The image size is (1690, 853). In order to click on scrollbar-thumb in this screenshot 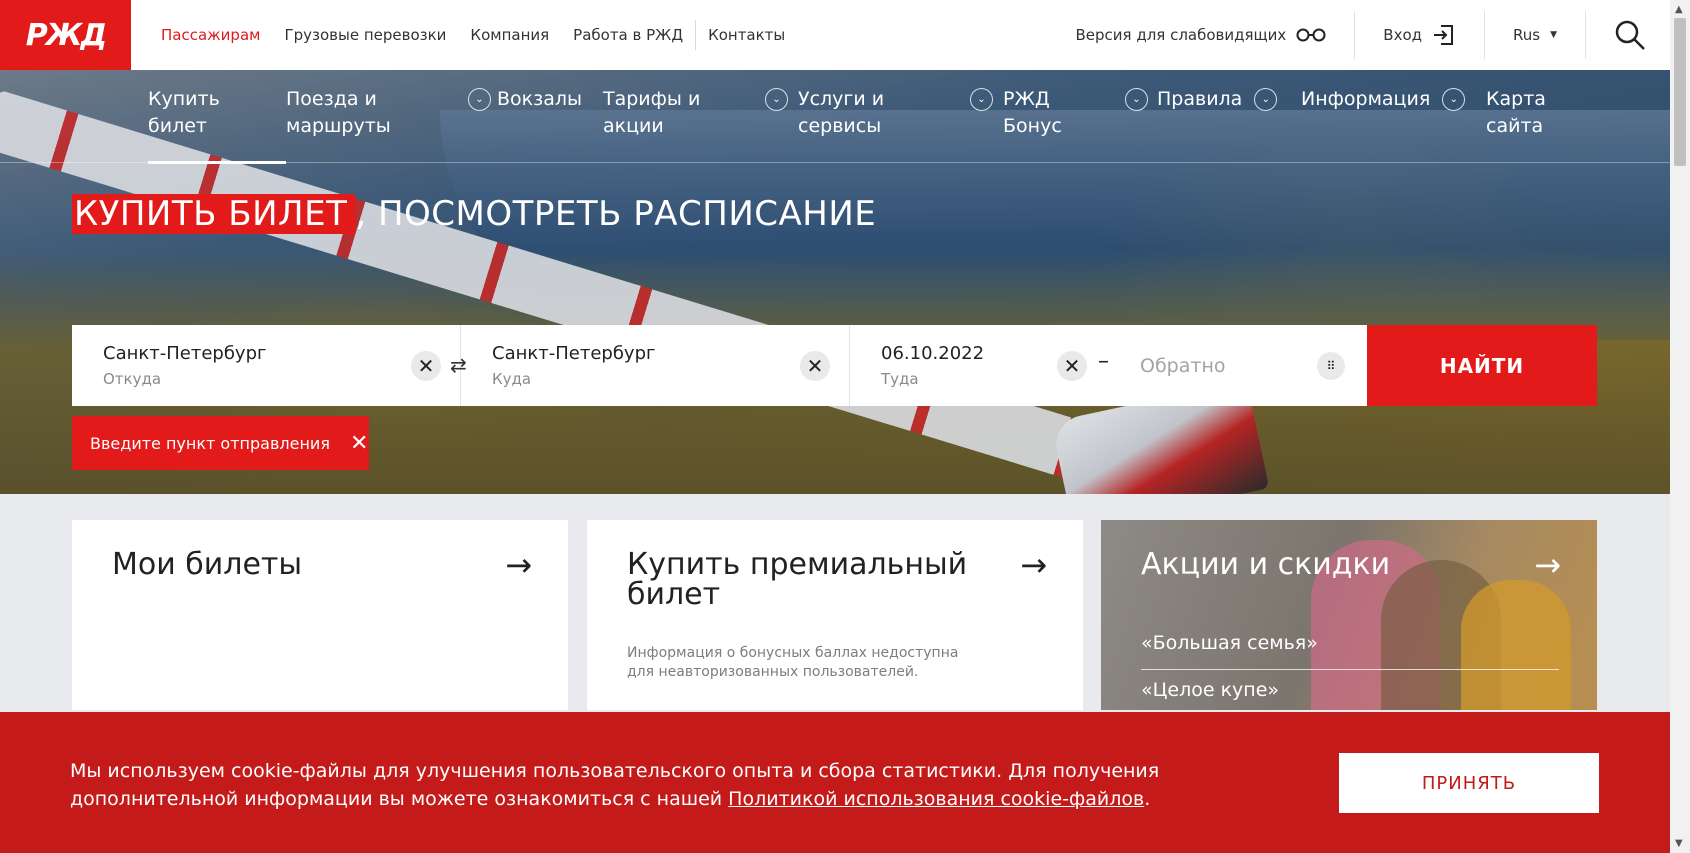, I will do `click(1680, 92)`.